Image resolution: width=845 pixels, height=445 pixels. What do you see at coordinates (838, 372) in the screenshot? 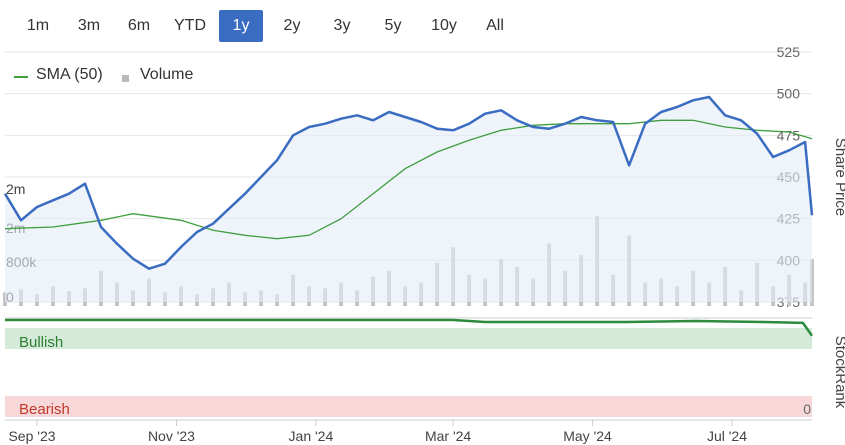
I see `stockrank-axis-title: StockRank` at bounding box center [838, 372].